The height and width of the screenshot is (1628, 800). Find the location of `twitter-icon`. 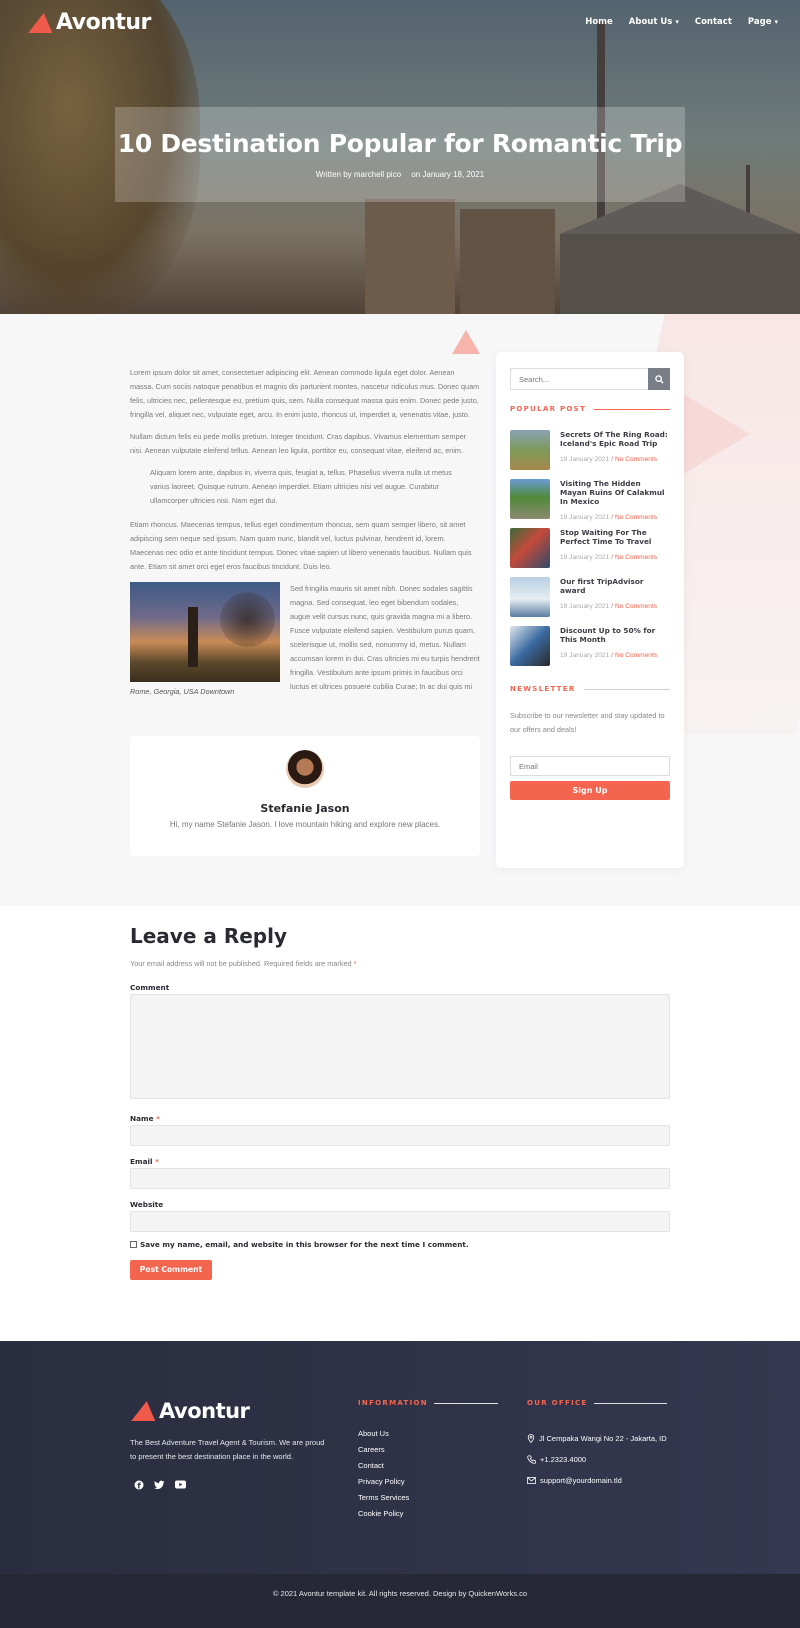

twitter-icon is located at coordinates (159, 1484).